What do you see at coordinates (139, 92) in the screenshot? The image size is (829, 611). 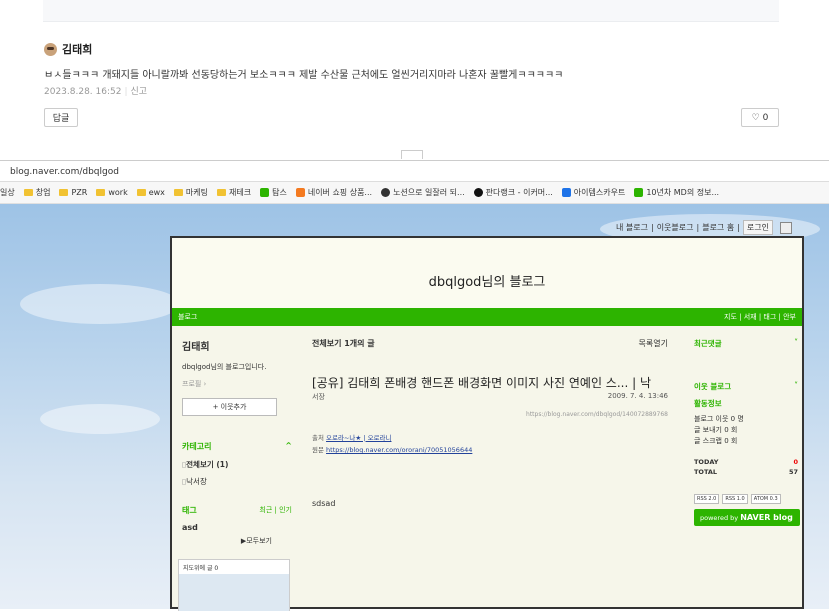 I see `report-link: 신고` at bounding box center [139, 92].